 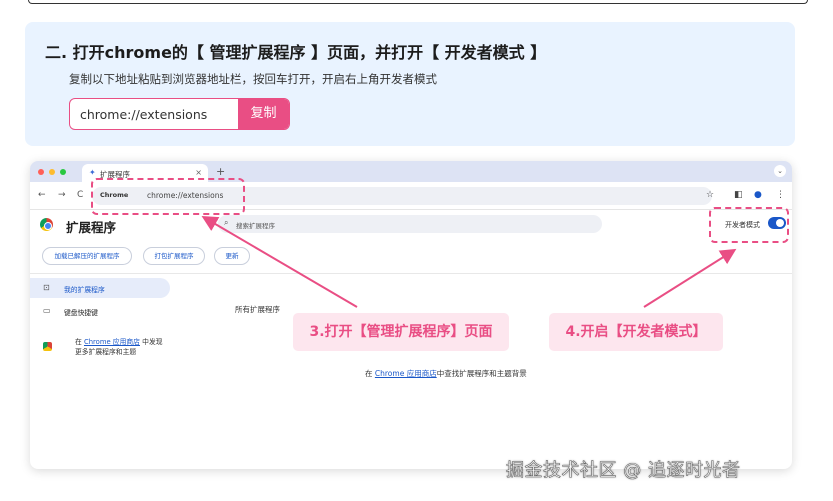 What do you see at coordinates (296, 52) in the screenshot?
I see `step-title: 二. 打开chrome的【 管理扩展程序 】页面，并打开【 开发者模式 】` at bounding box center [296, 52].